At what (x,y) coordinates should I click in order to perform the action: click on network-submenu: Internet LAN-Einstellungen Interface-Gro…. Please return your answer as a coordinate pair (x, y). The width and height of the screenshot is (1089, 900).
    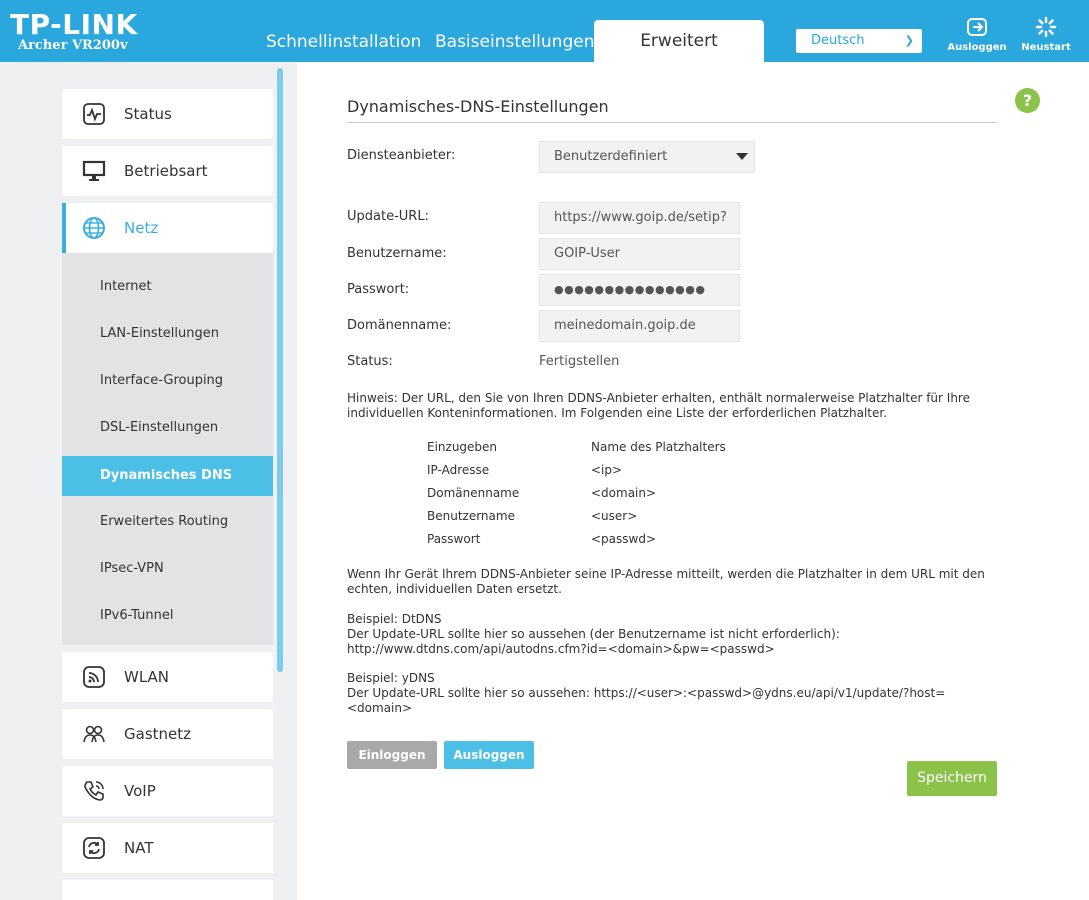
    Looking at the image, I should click on (167, 449).